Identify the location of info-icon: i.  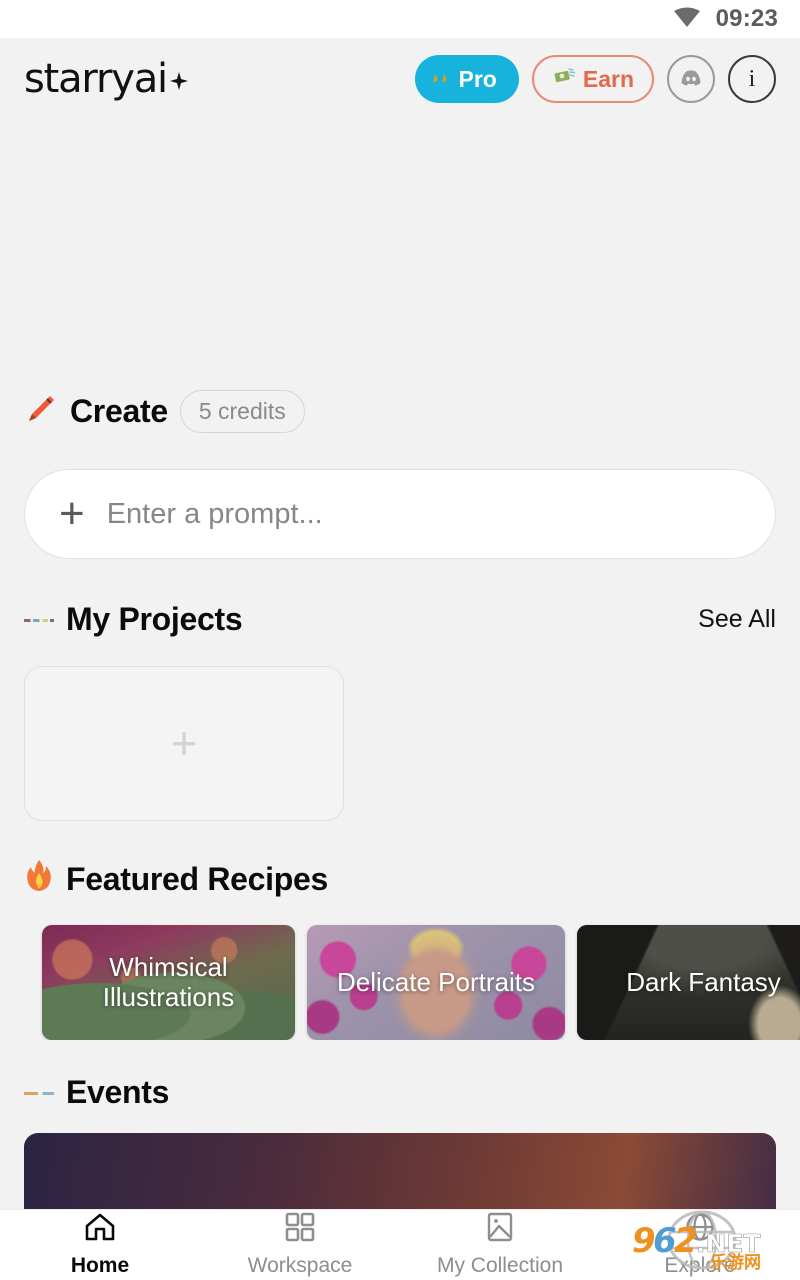
(752, 78).